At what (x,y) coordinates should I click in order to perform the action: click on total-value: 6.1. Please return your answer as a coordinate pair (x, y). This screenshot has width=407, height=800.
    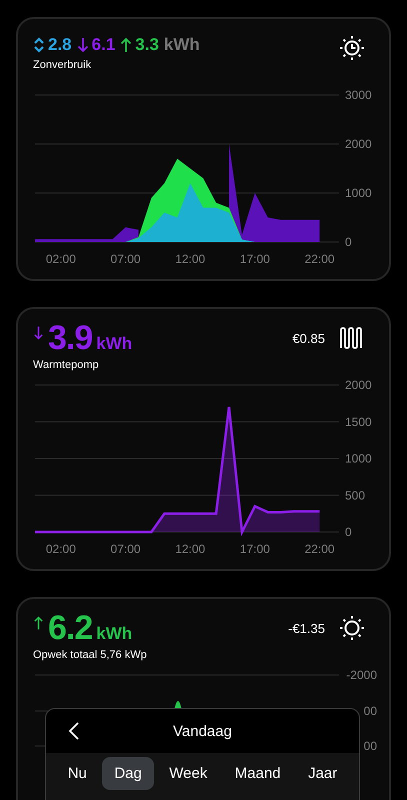
    Looking at the image, I should click on (104, 45).